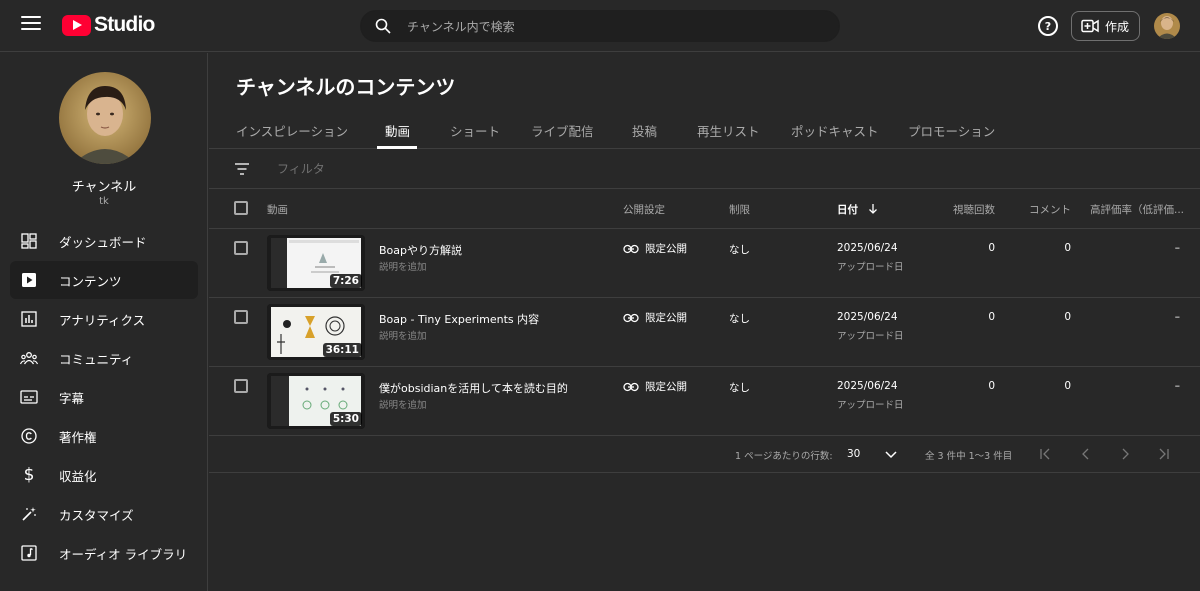 The width and height of the screenshot is (1200, 591). What do you see at coordinates (29, 514) in the screenshot?
I see `magic-wand-icon` at bounding box center [29, 514].